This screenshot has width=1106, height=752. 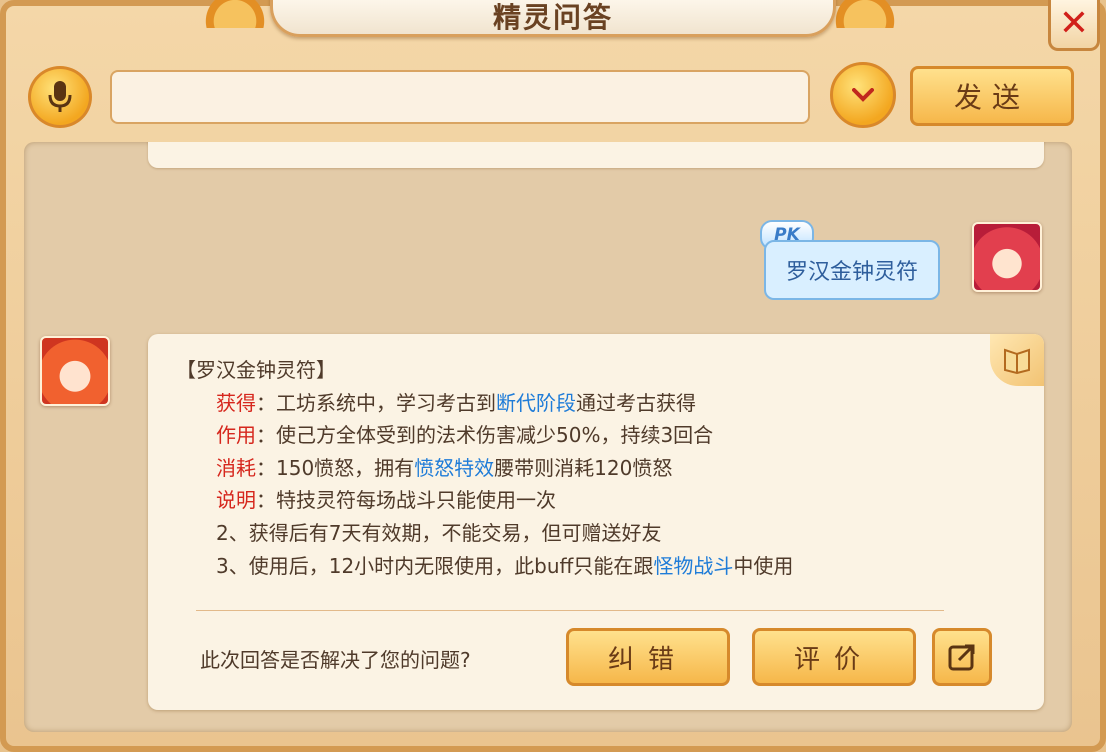 What do you see at coordinates (235, 14) in the screenshot?
I see `cloud-ornament-left` at bounding box center [235, 14].